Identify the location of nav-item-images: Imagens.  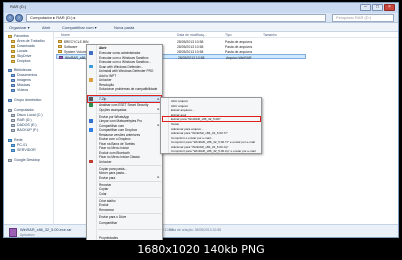
(21, 80).